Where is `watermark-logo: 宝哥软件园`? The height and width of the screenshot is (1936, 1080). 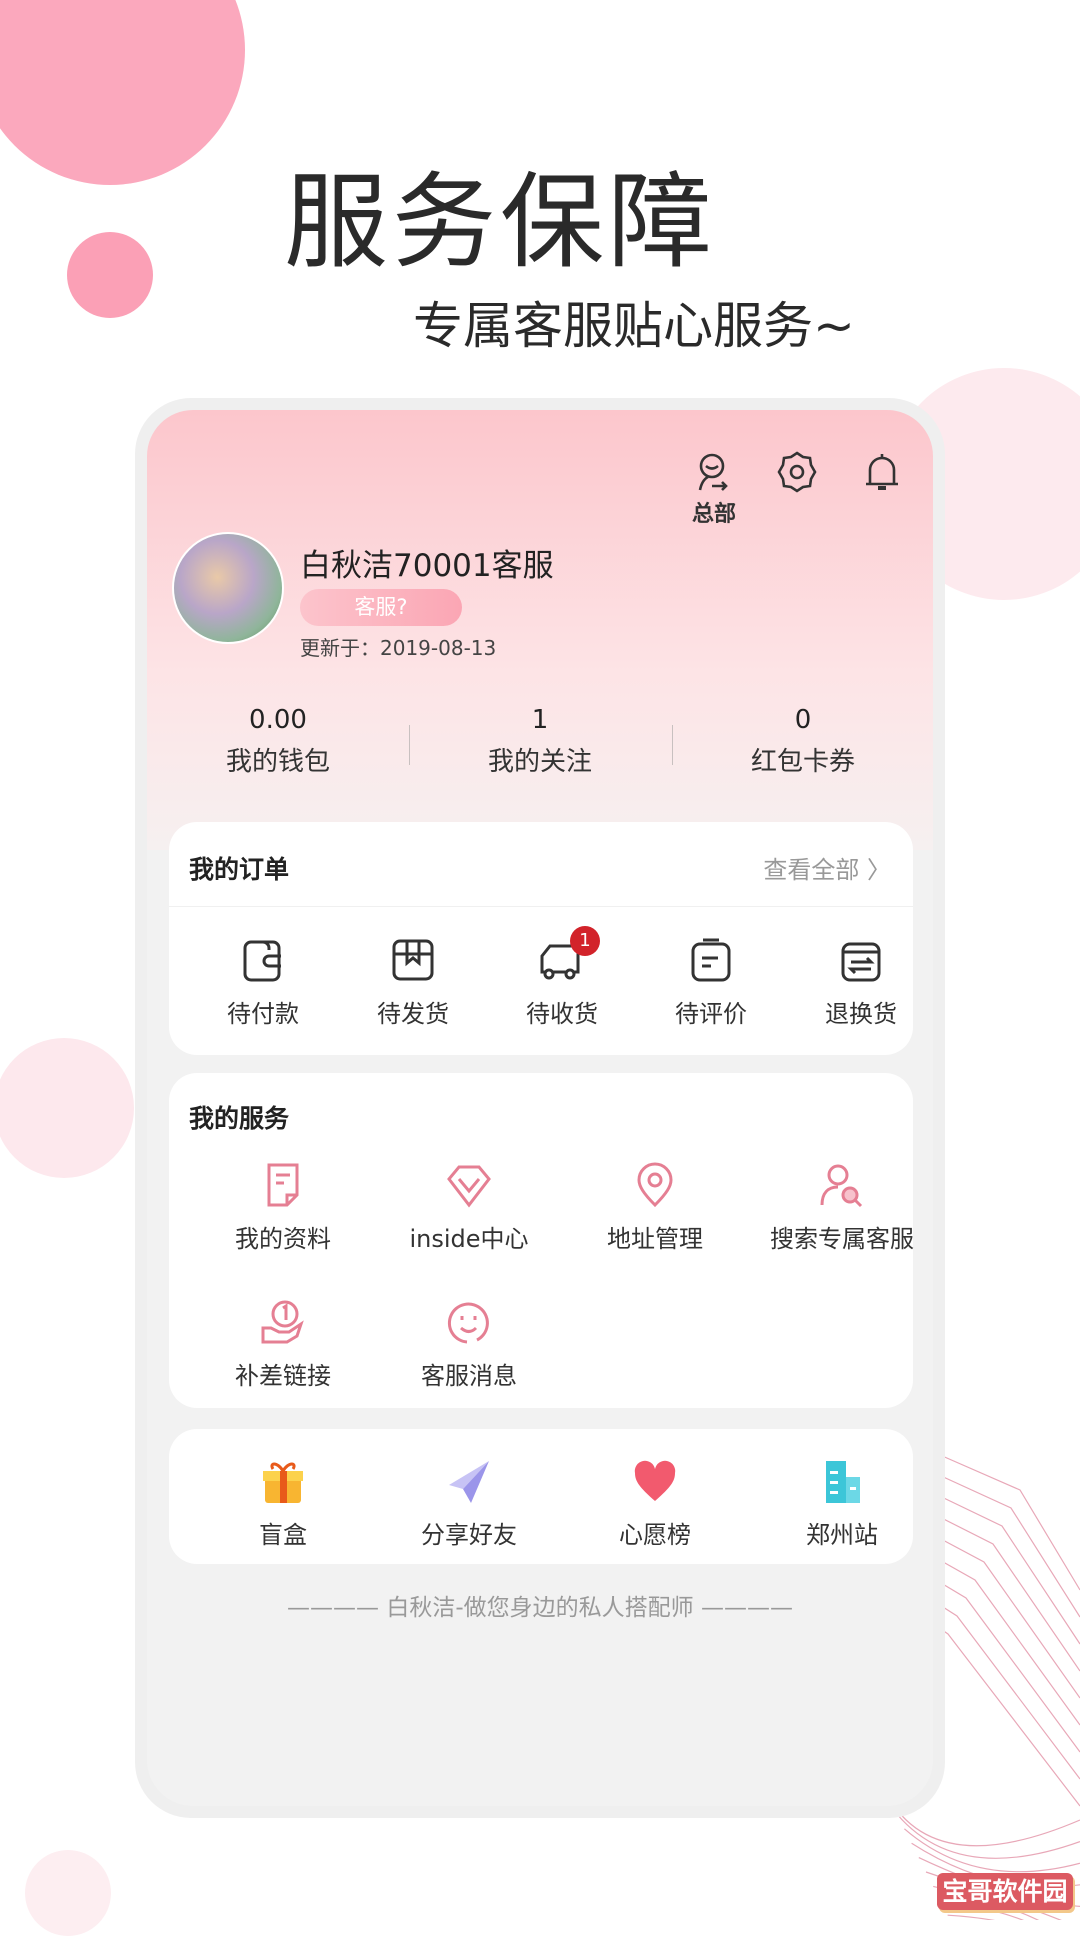 watermark-logo: 宝哥软件园 is located at coordinates (1005, 1891).